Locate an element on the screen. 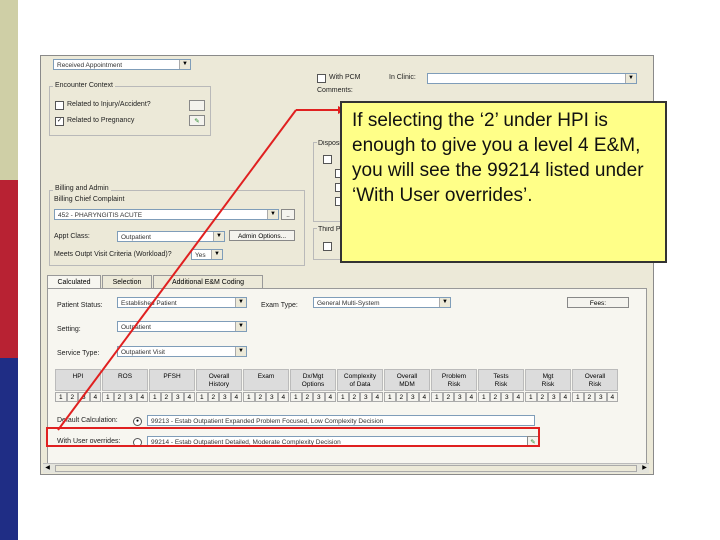  scroll-right-icon: ▶ is located at coordinates (644, 468).